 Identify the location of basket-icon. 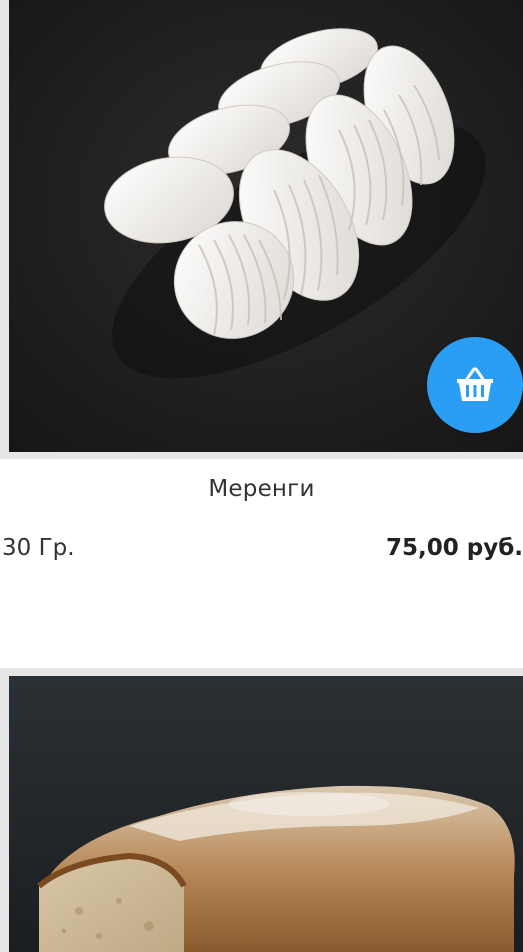
(475, 384).